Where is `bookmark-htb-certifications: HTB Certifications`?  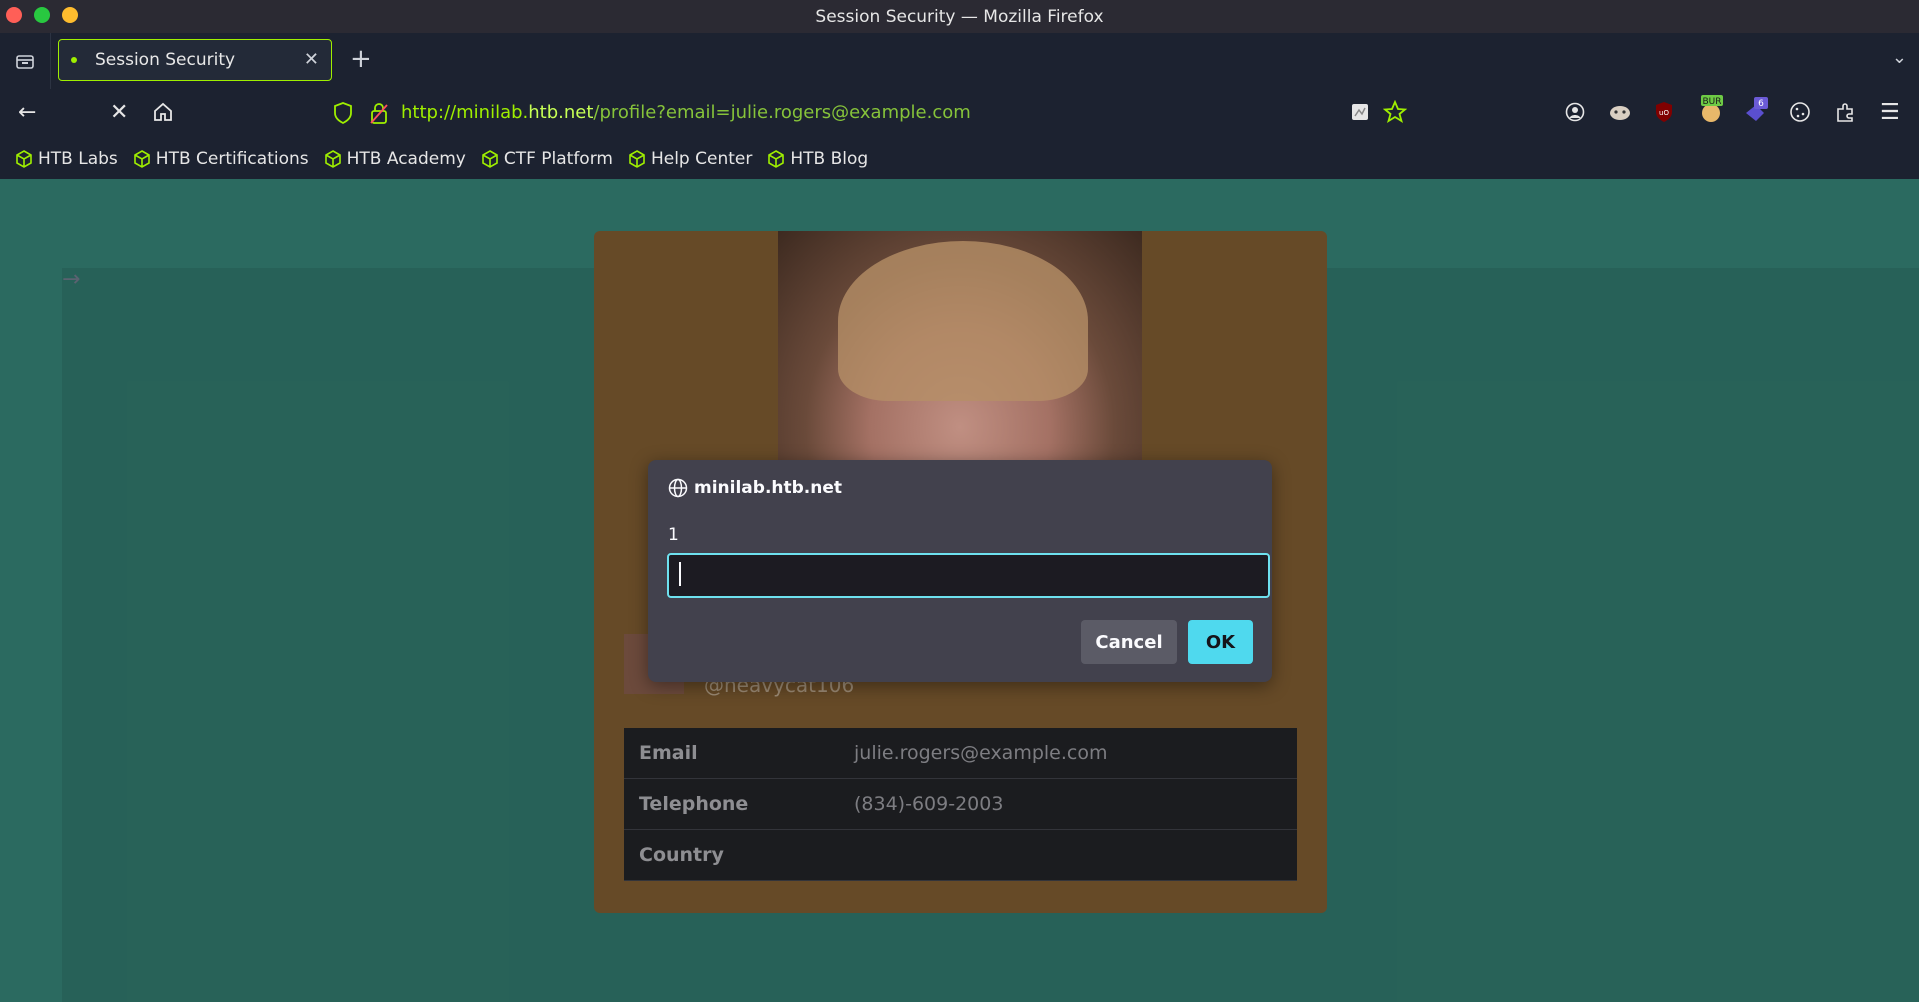 bookmark-htb-certifications: HTB Certifications is located at coordinates (221, 159).